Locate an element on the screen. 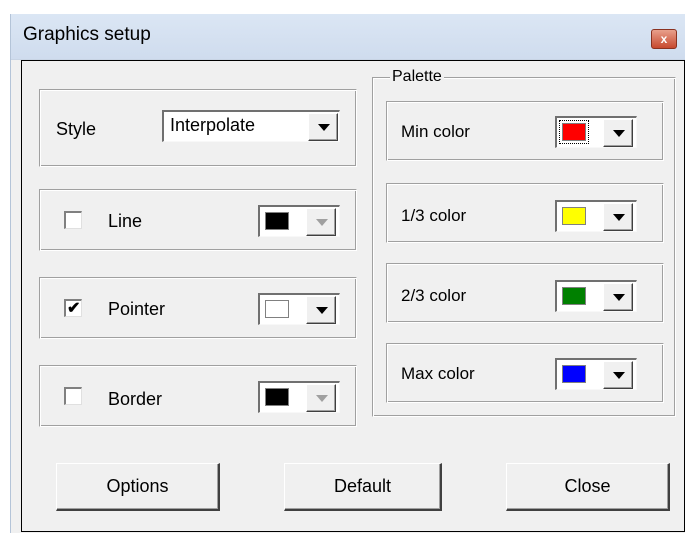  third-color-select is located at coordinates (596, 216).